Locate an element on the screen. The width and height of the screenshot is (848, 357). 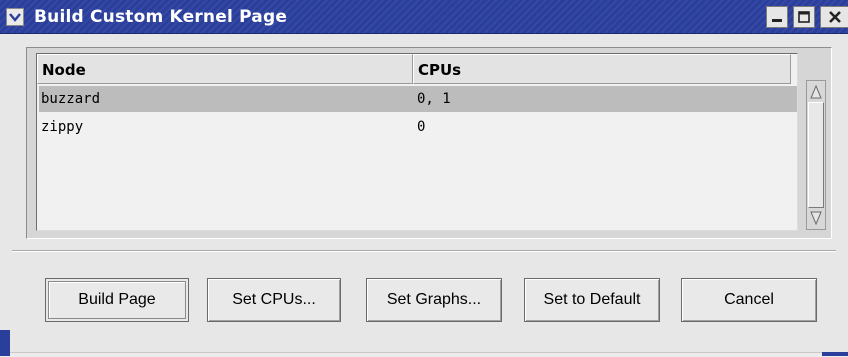
table-header: Node CPUs is located at coordinates (427, 69).